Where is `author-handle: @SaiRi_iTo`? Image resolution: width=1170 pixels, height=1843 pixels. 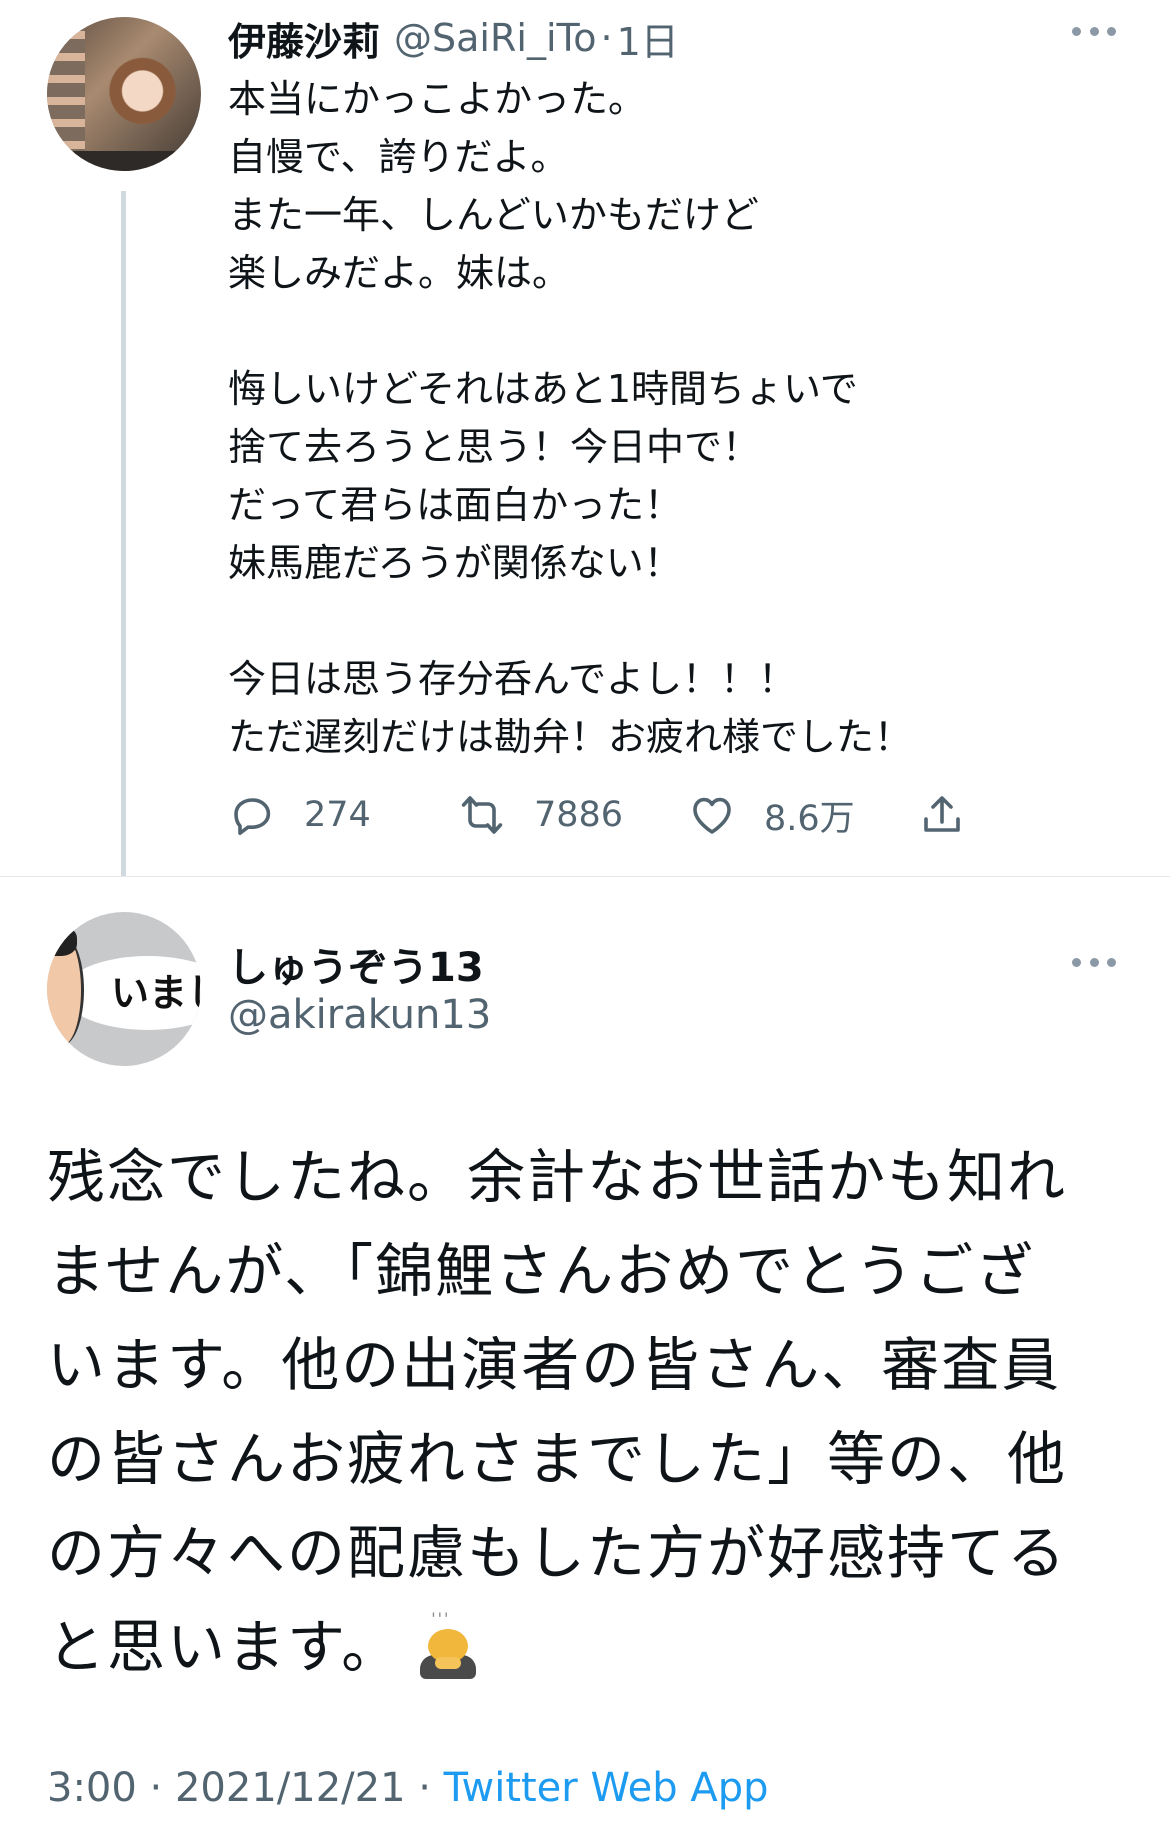 author-handle: @SaiRi_iTo is located at coordinates (495, 38).